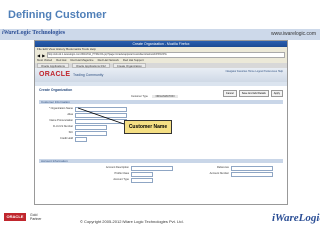 The width and height of the screenshot is (320, 240). Describe the element at coordinates (101, 109) in the screenshot. I see `organization-name-input` at that location.